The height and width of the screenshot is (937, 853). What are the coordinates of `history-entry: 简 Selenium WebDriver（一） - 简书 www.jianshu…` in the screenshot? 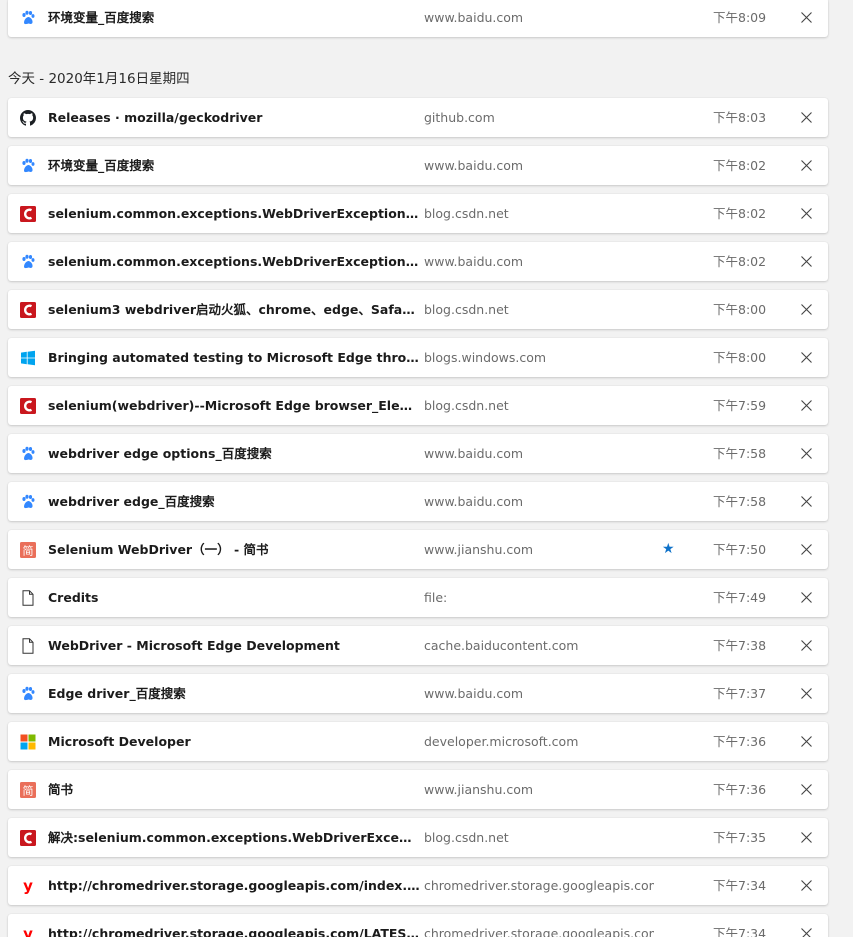 It's located at (418, 549).